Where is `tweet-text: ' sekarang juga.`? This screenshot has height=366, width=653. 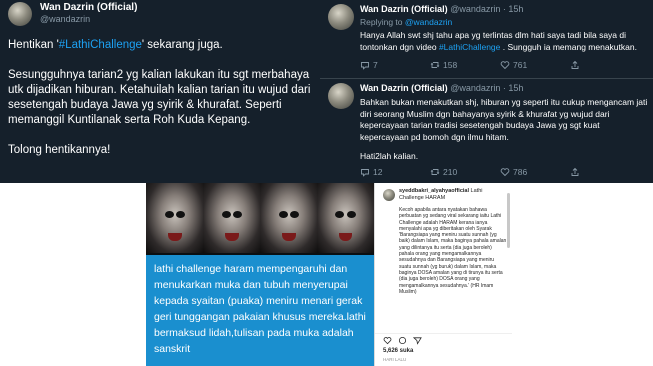 tweet-text: ' sekarang juga. is located at coordinates (182, 45).